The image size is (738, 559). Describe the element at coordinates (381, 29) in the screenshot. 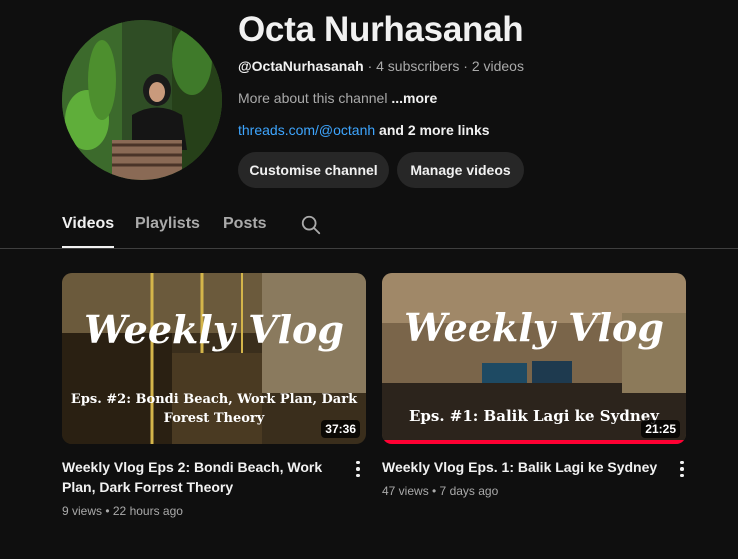

I see `channel-name: Octa Nurhasanah` at that location.